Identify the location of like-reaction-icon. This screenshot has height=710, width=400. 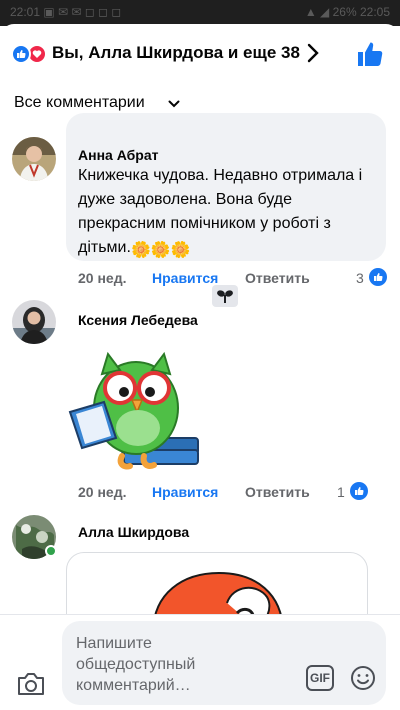
(21, 54).